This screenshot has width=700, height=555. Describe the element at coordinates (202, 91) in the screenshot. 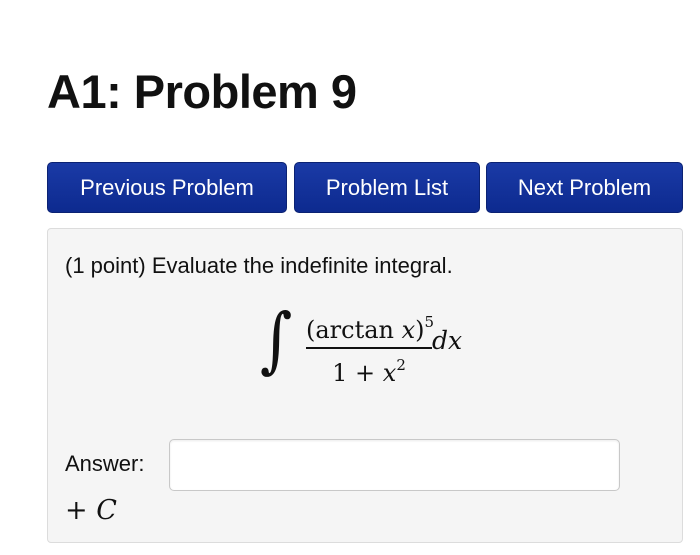

I see `page-title: A1: Problem 9` at that location.